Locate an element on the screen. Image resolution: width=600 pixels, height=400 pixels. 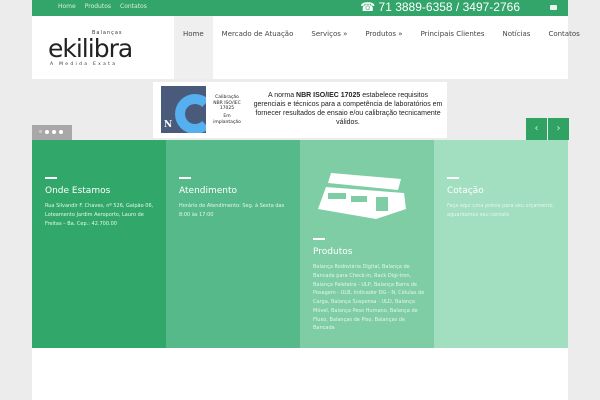
logo: Balanças ekilibra A Medida Exata is located at coordinates (98, 48).